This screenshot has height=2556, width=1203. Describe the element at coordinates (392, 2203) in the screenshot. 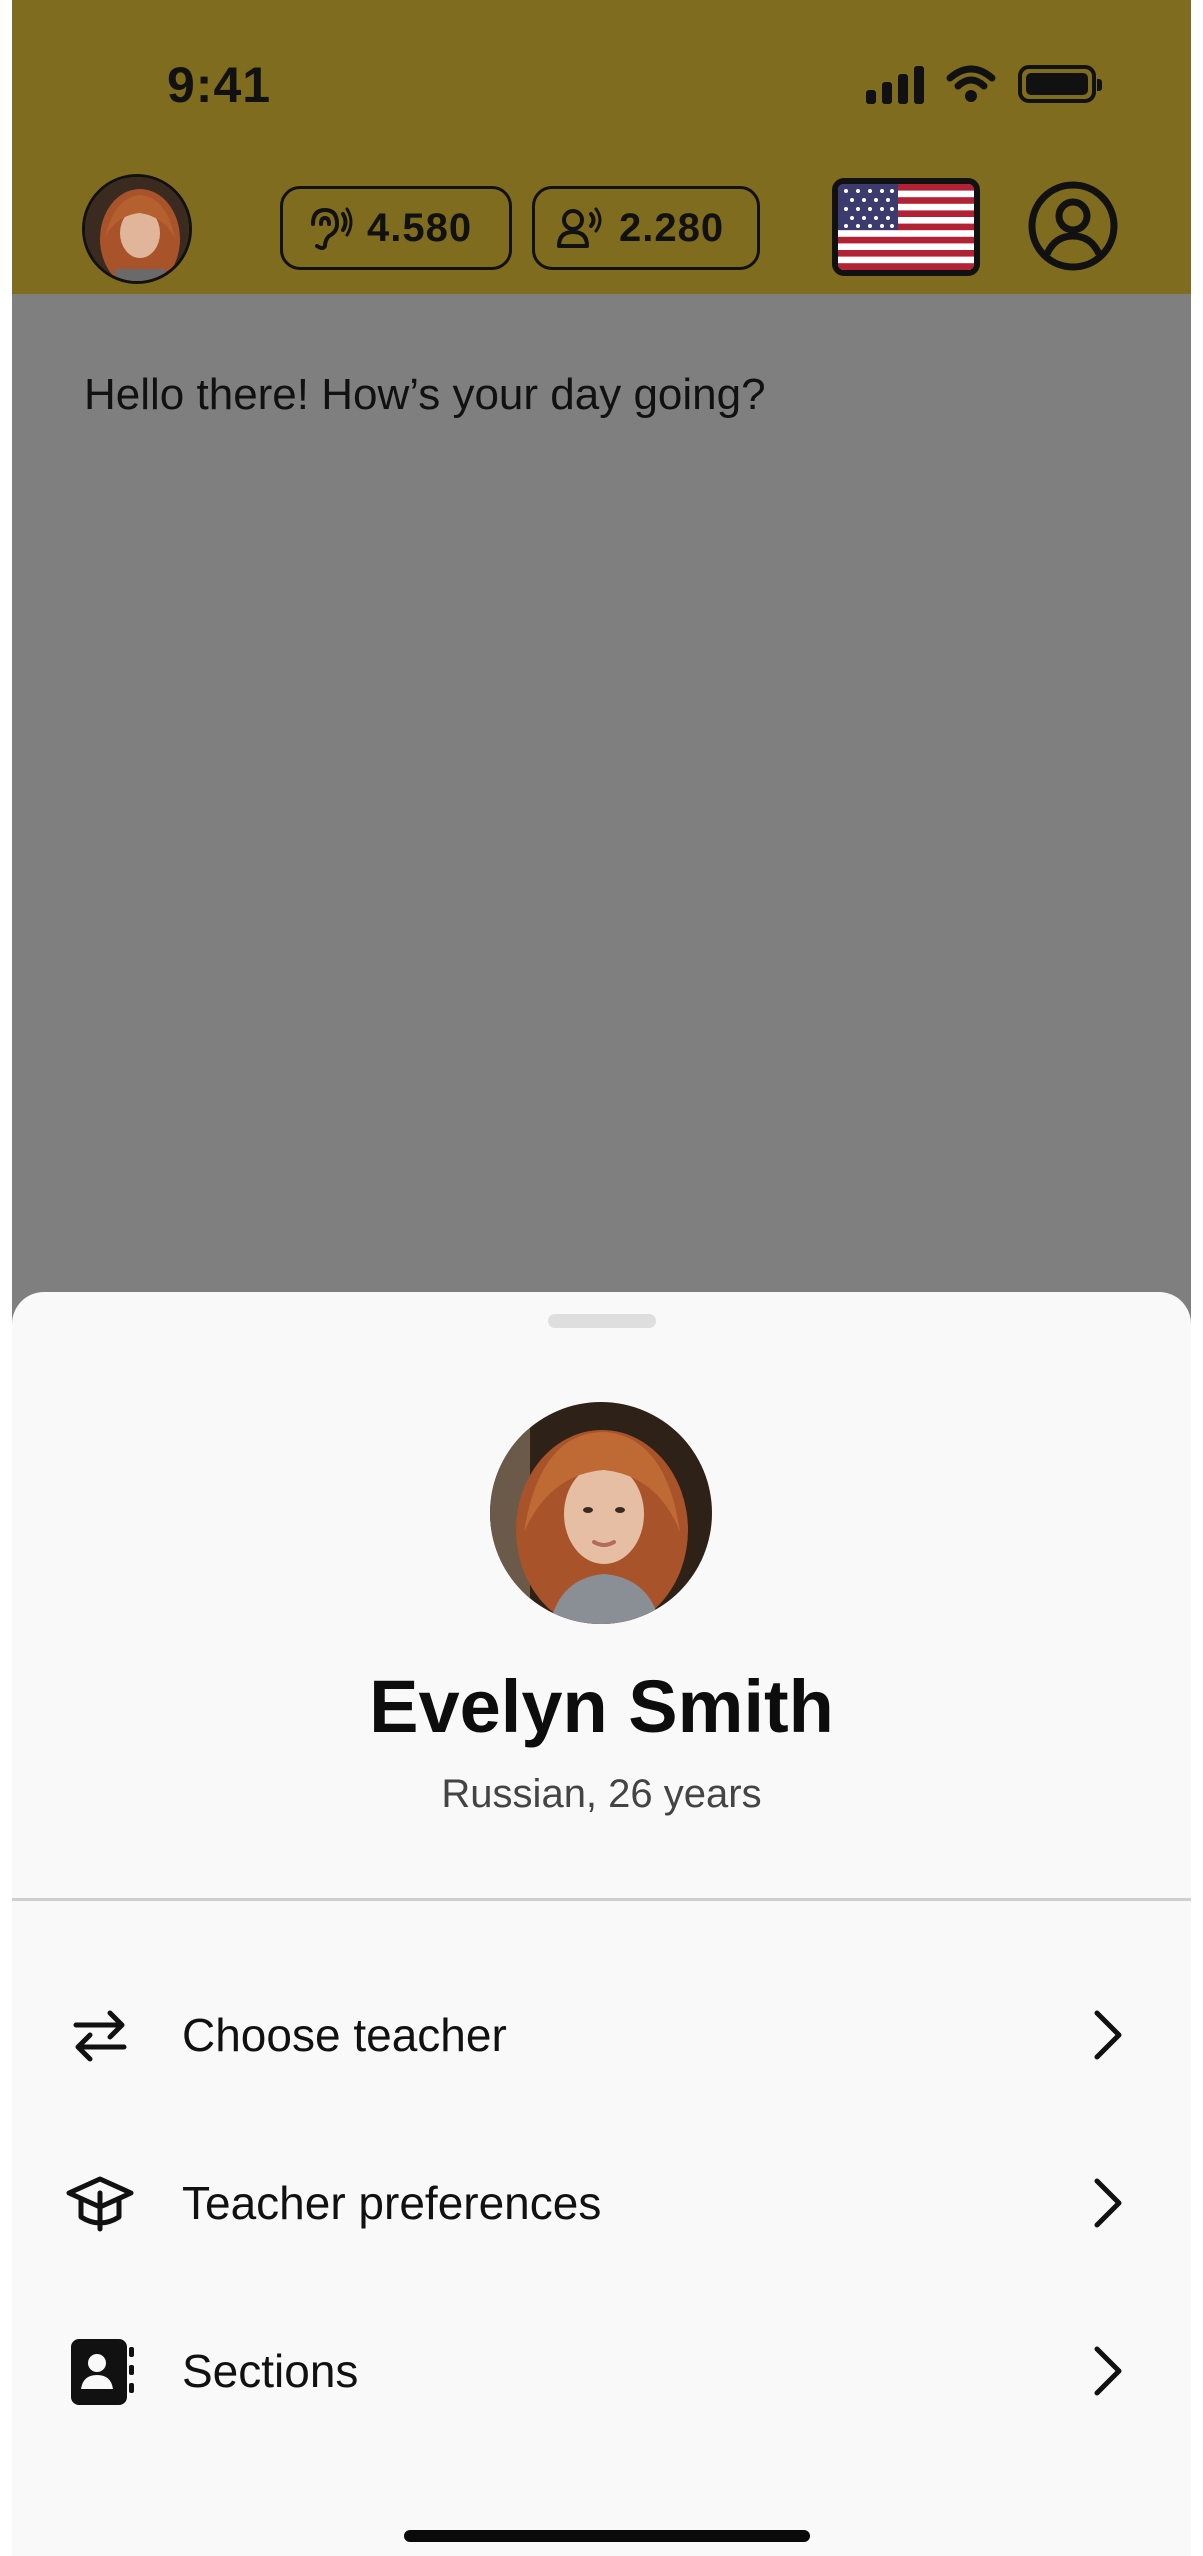

I see `menu-item-label: Teacher preferences` at that location.